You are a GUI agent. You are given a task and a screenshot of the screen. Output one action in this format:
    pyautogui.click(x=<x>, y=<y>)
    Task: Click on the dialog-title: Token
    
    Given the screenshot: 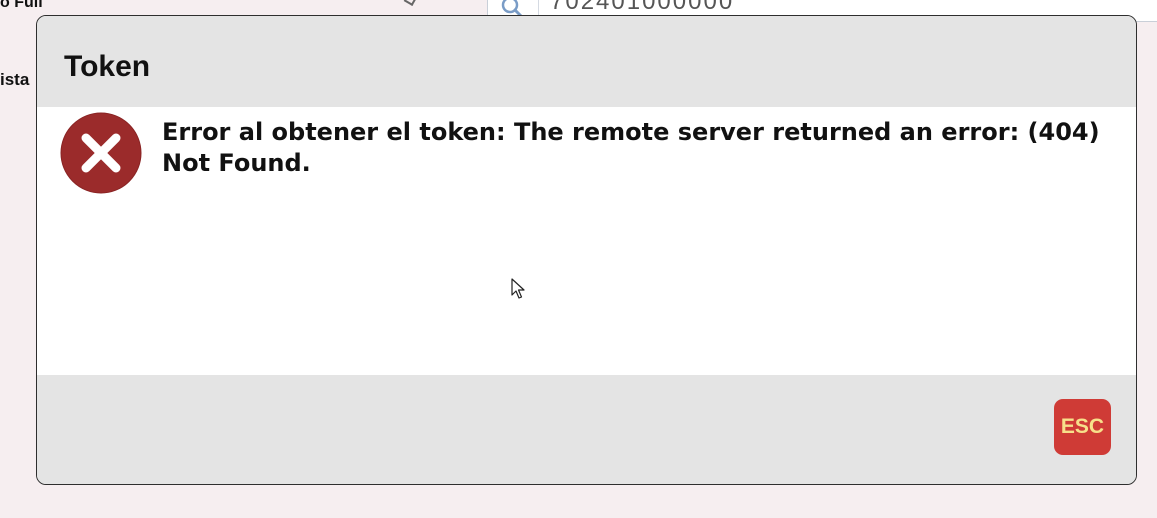 What is the action you would take?
    pyautogui.click(x=107, y=66)
    